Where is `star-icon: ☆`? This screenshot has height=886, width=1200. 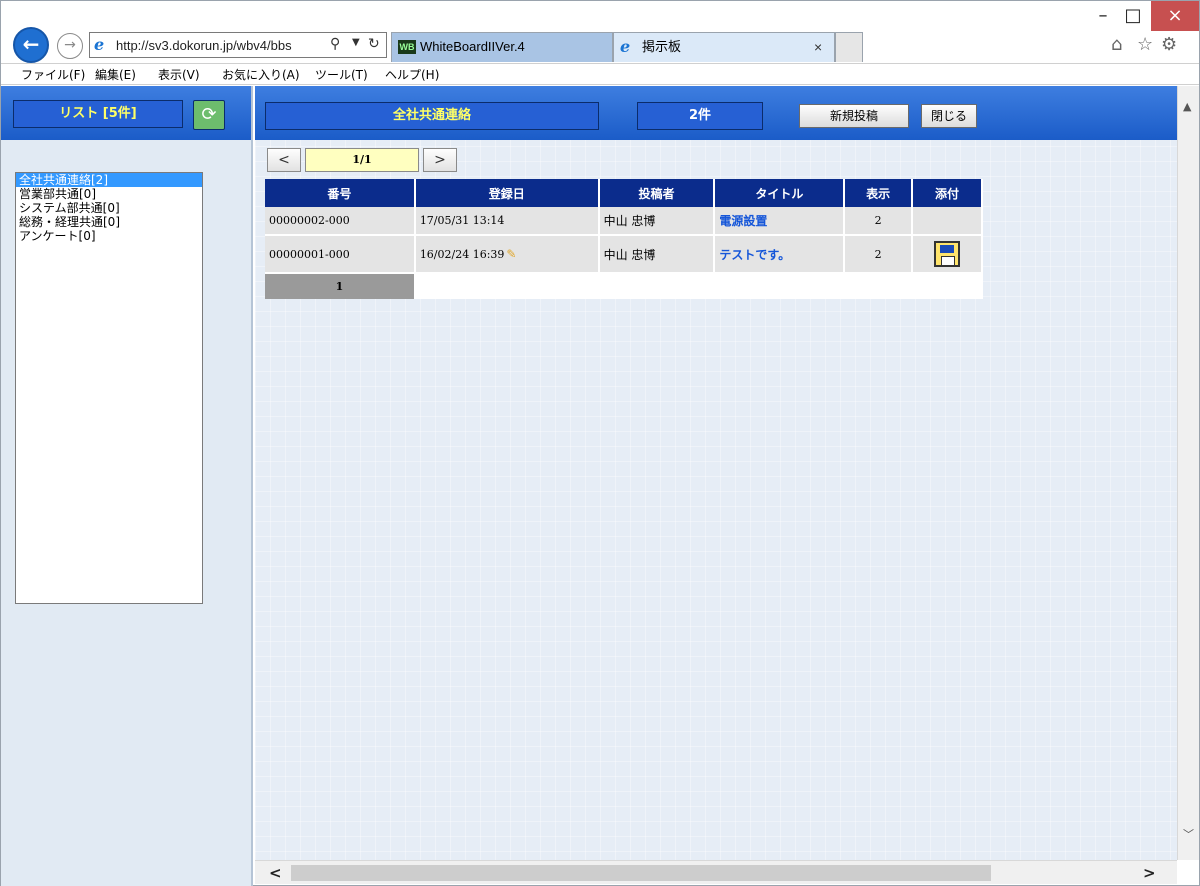 star-icon: ☆ is located at coordinates (1145, 44).